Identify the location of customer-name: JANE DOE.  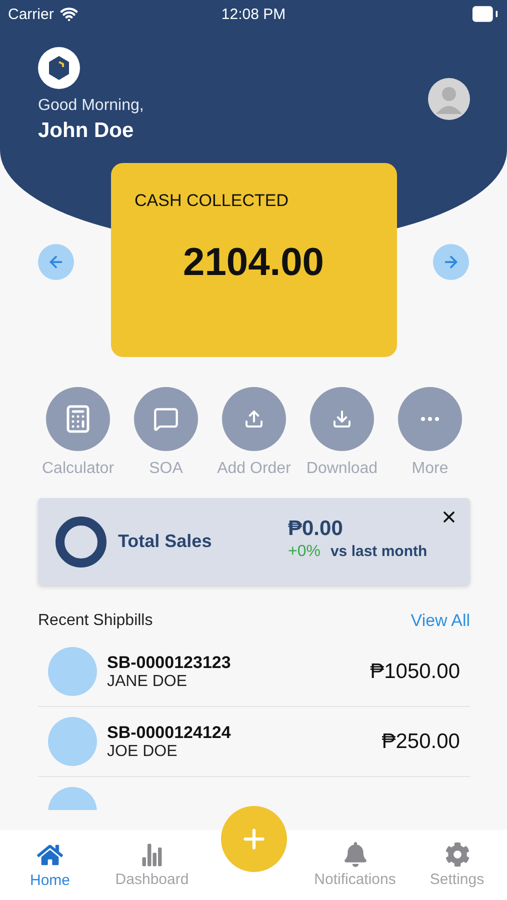
(147, 681).